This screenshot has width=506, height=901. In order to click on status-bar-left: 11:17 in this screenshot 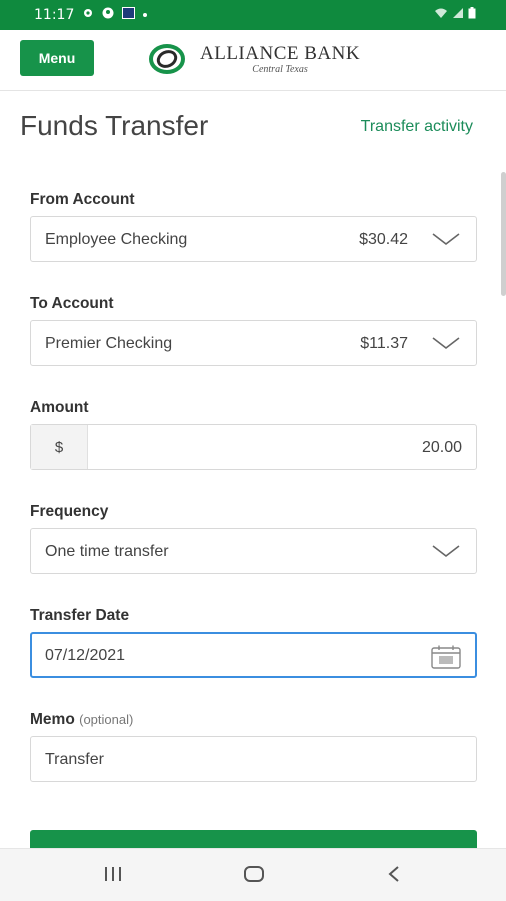, I will do `click(91, 15)`.